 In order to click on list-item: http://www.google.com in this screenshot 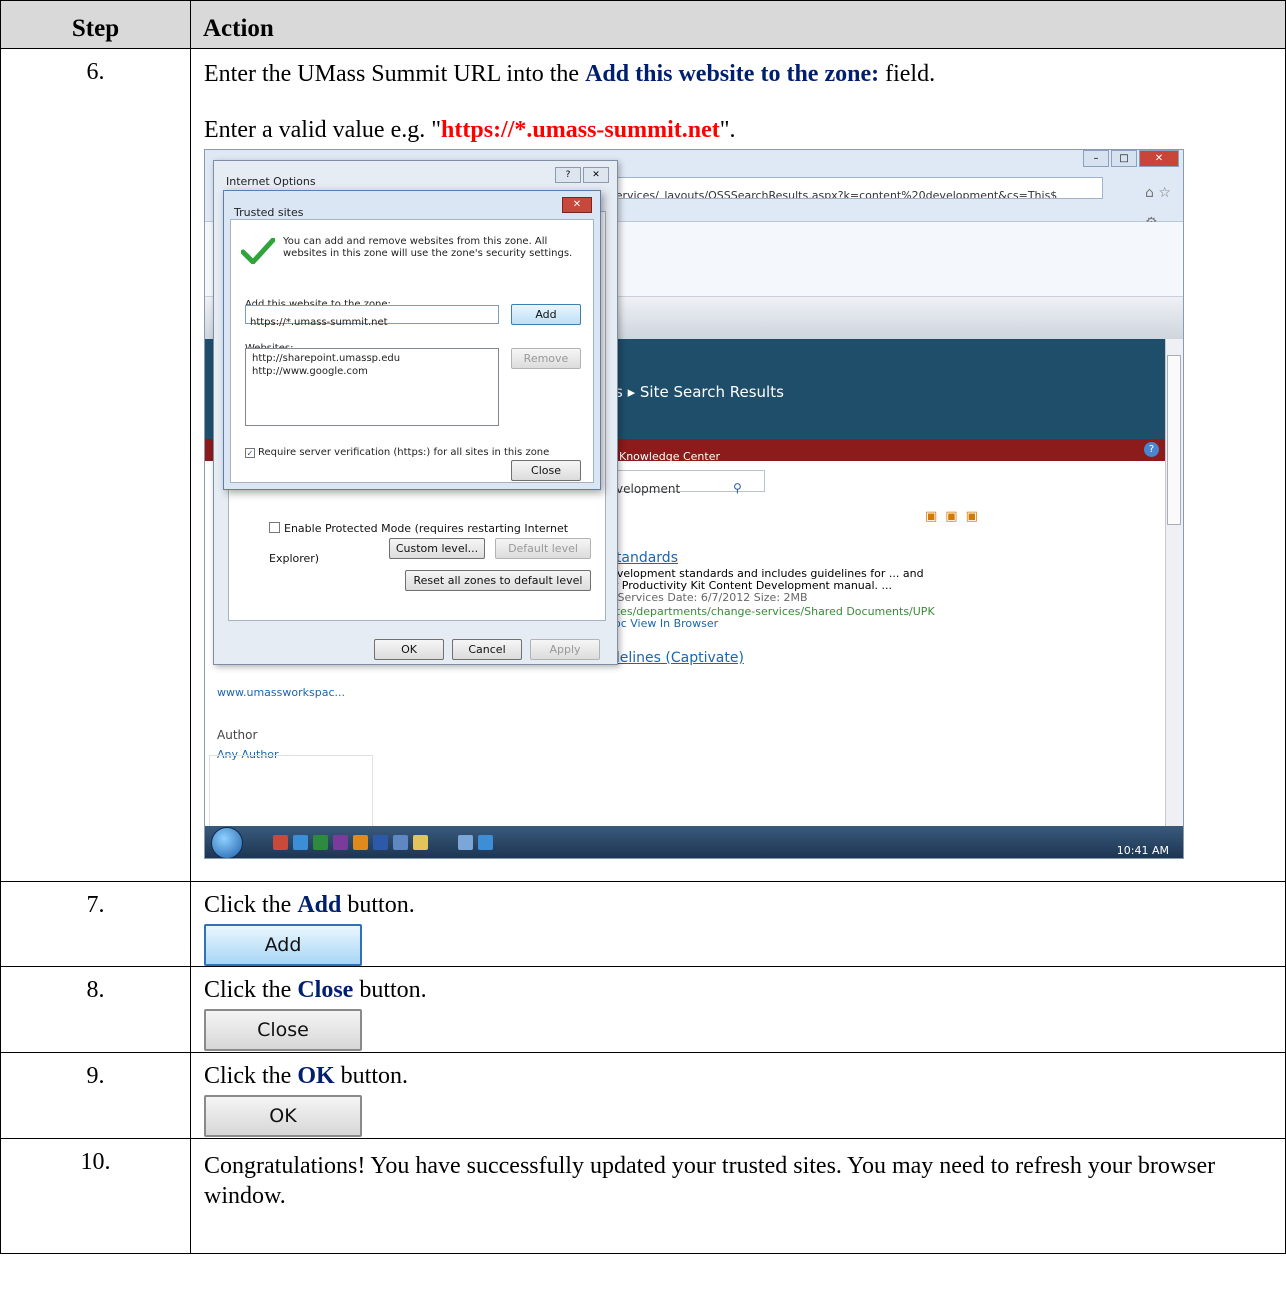, I will do `click(372, 371)`.